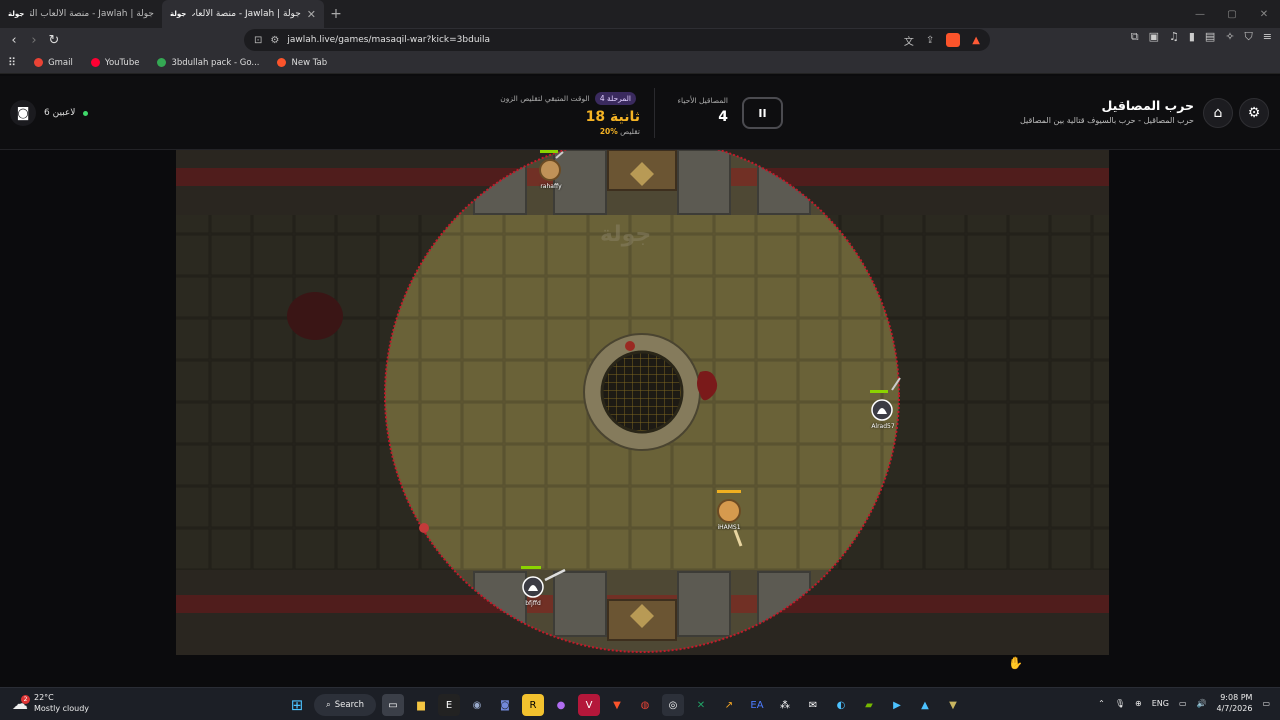 The height and width of the screenshot is (720, 1280). What do you see at coordinates (615, 98) in the screenshot?
I see `stage-badge: المرحلة 4` at bounding box center [615, 98].